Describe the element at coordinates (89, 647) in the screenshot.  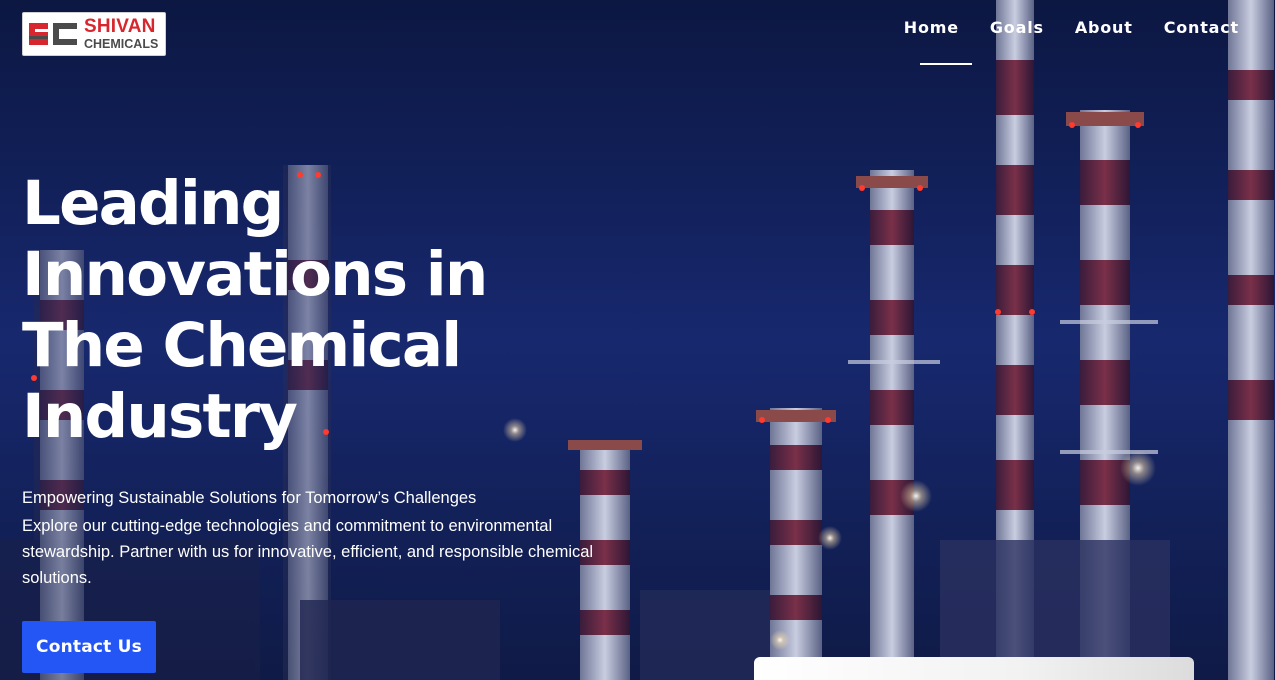
I see `contact-us-button: Contact Us` at that location.